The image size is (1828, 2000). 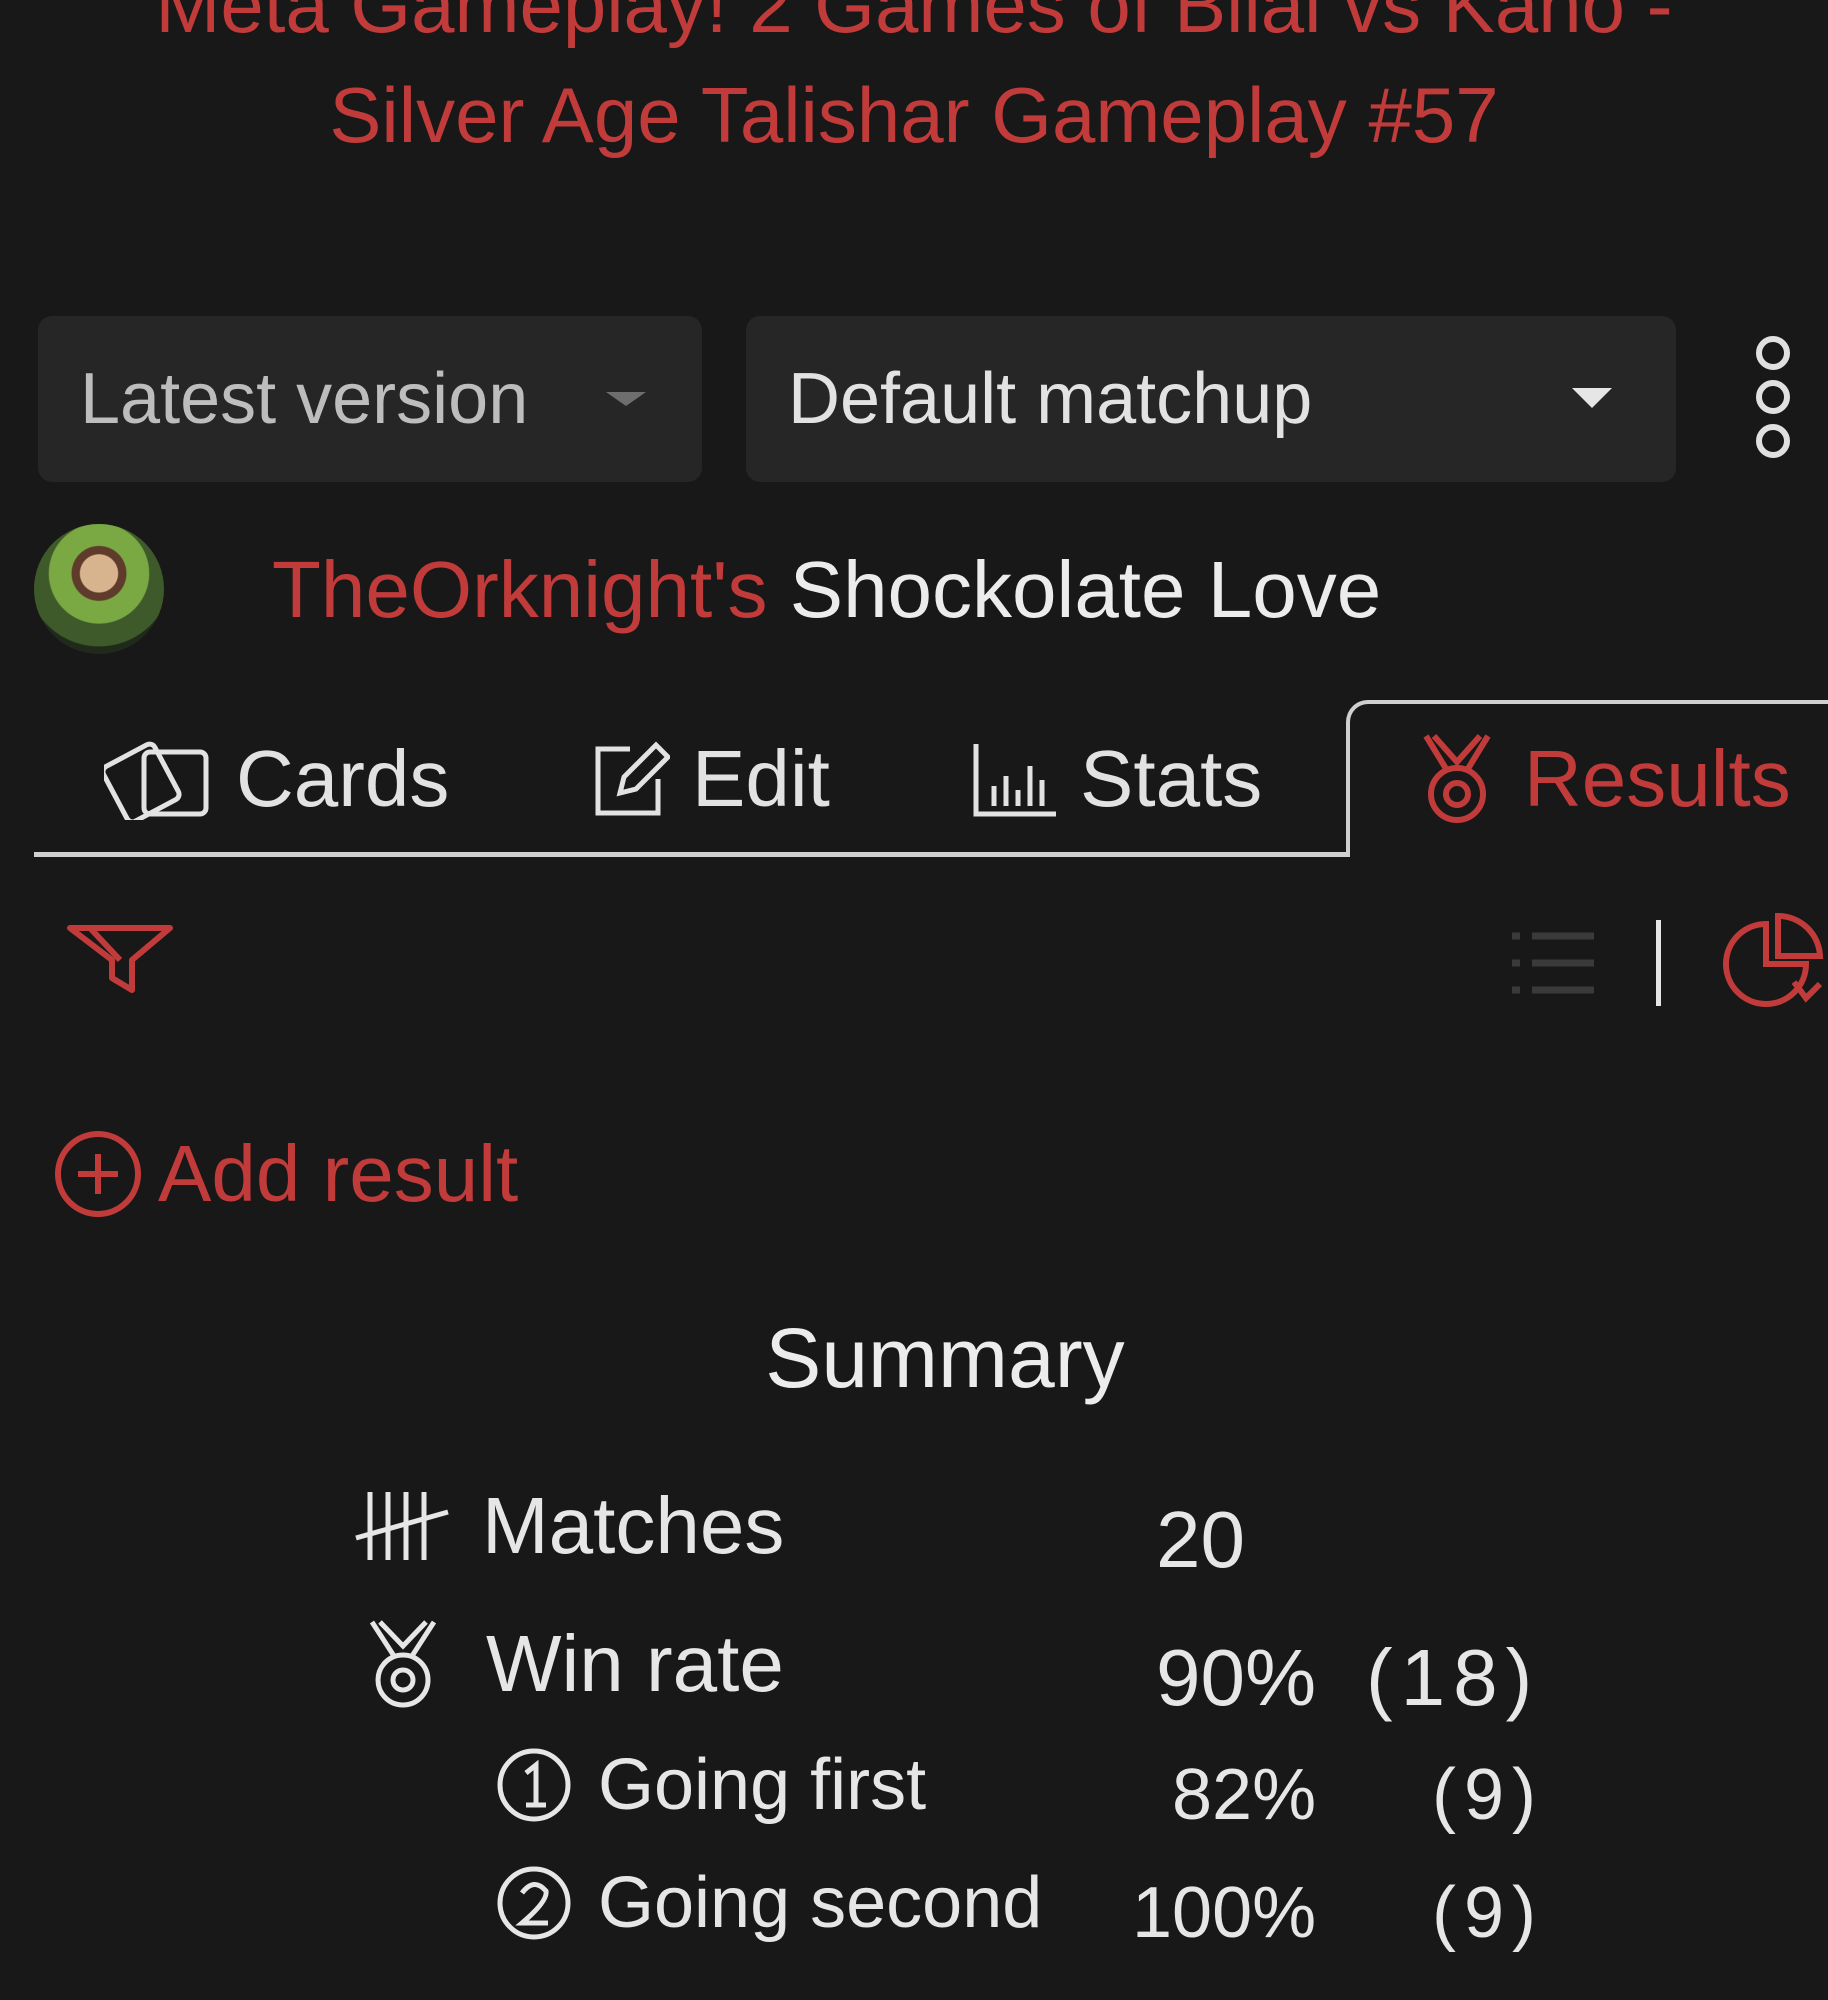 I want to click on tab-edit: Edit, so click(x=708, y=779).